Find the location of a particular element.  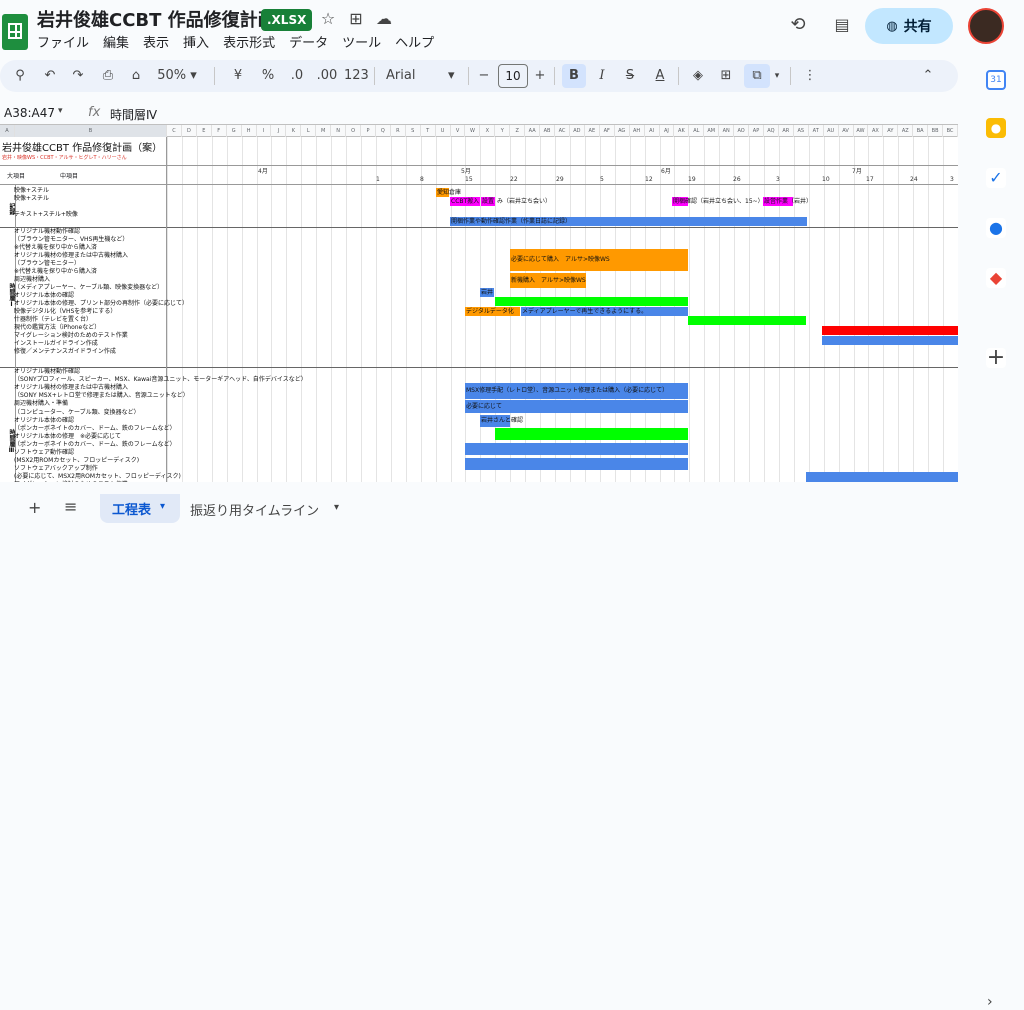

gantt-bar: 必要に応じて is located at coordinates (576, 406).